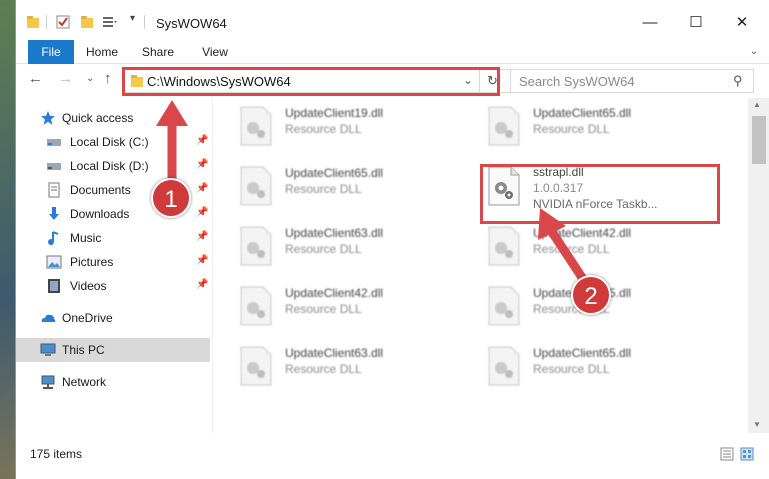  Describe the element at coordinates (158, 52) in the screenshot. I see `tab-share: Share` at that location.